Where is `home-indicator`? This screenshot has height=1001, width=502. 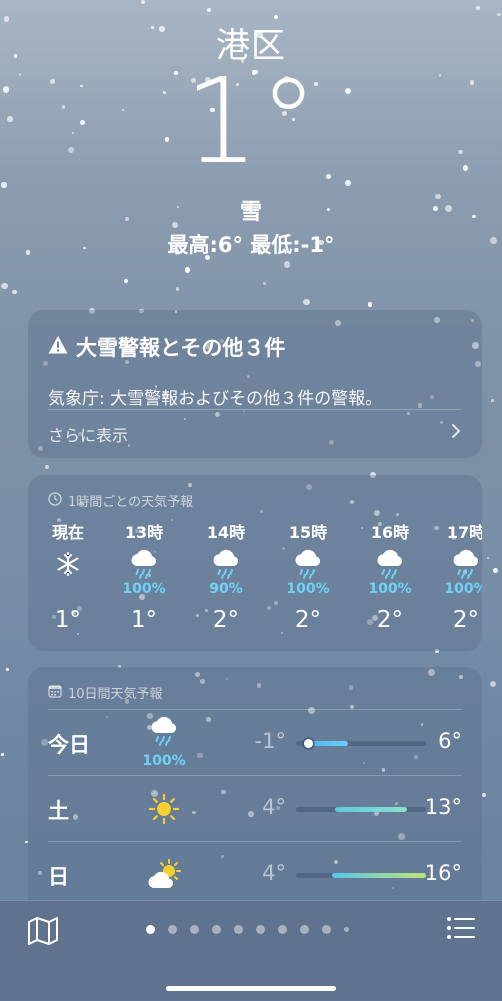 home-indicator is located at coordinates (251, 988).